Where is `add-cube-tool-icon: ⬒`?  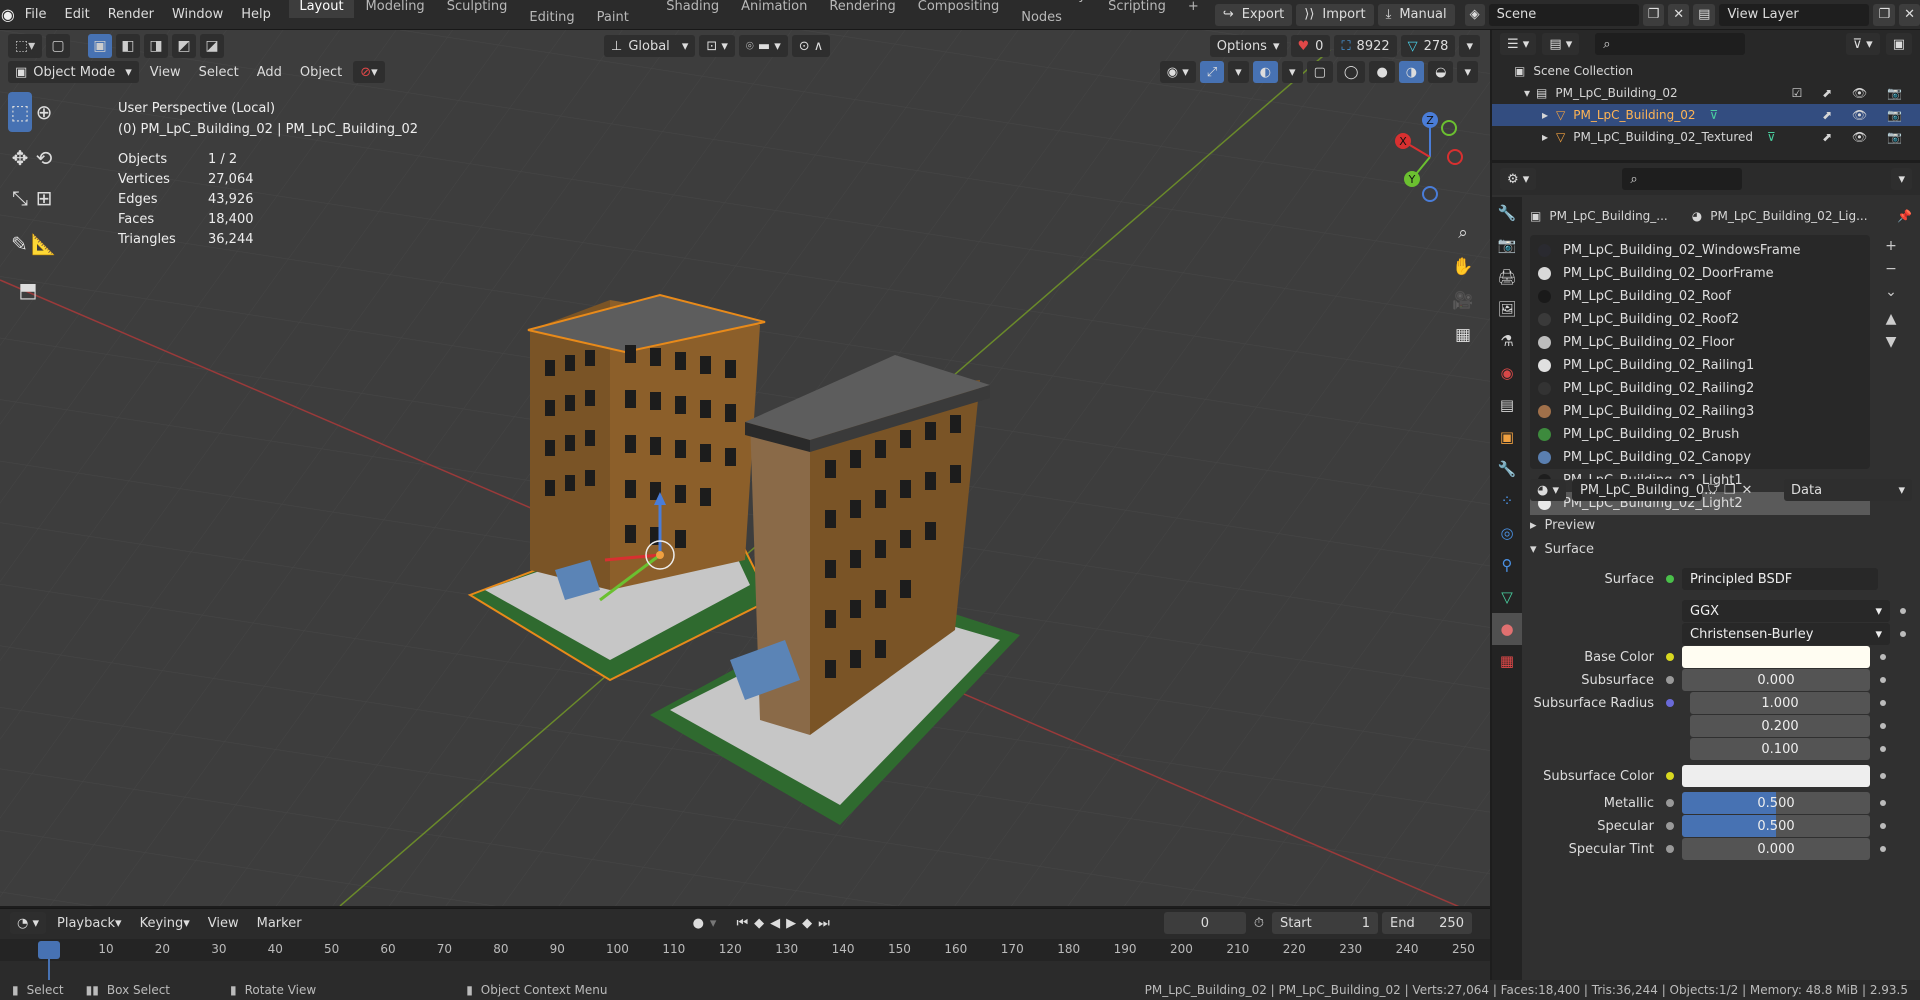 add-cube-tool-icon: ⬒ is located at coordinates (28, 290).